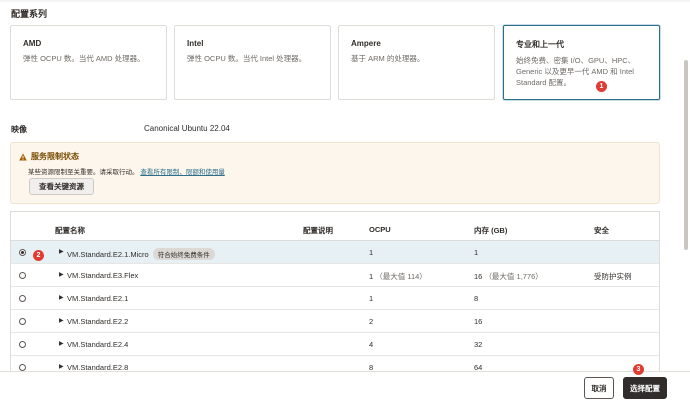 This screenshot has height=410, width=690. Describe the element at coordinates (388, 58) in the screenshot. I see `card-desc: 基于 ARM 的处理器。` at that location.